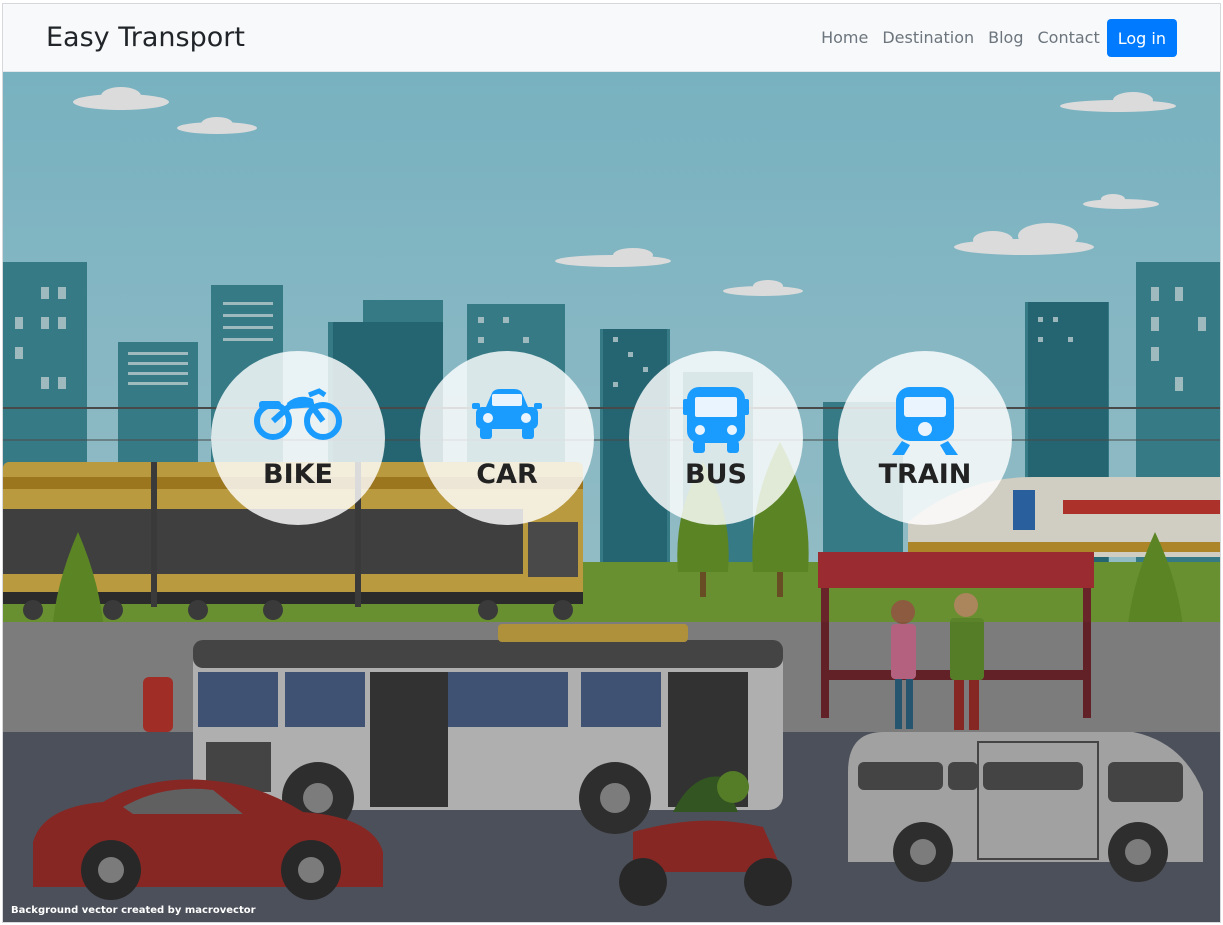 This screenshot has width=1223, height=925. I want to click on train-option: TRAIN, so click(925, 438).